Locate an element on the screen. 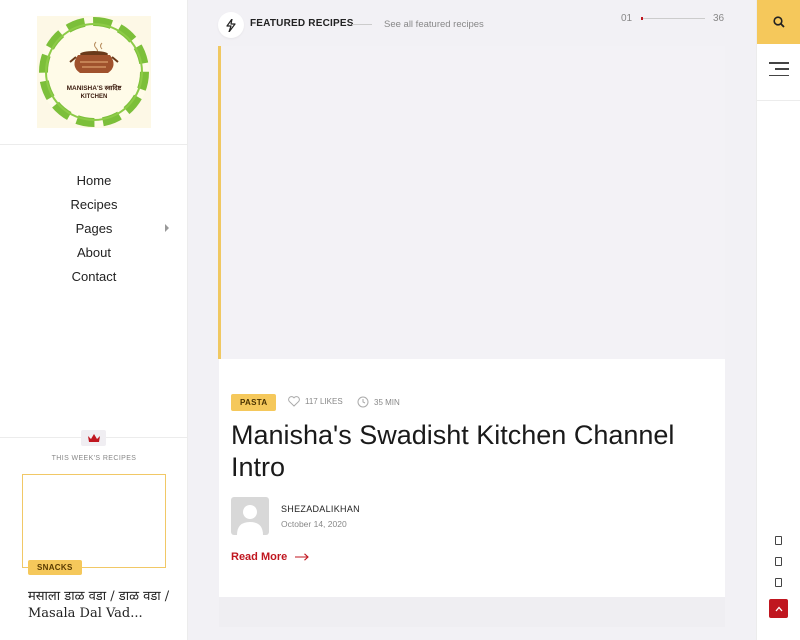 This screenshot has width=800, height=640. main-nav: Home Recipes Pages About Contact is located at coordinates (94, 228).